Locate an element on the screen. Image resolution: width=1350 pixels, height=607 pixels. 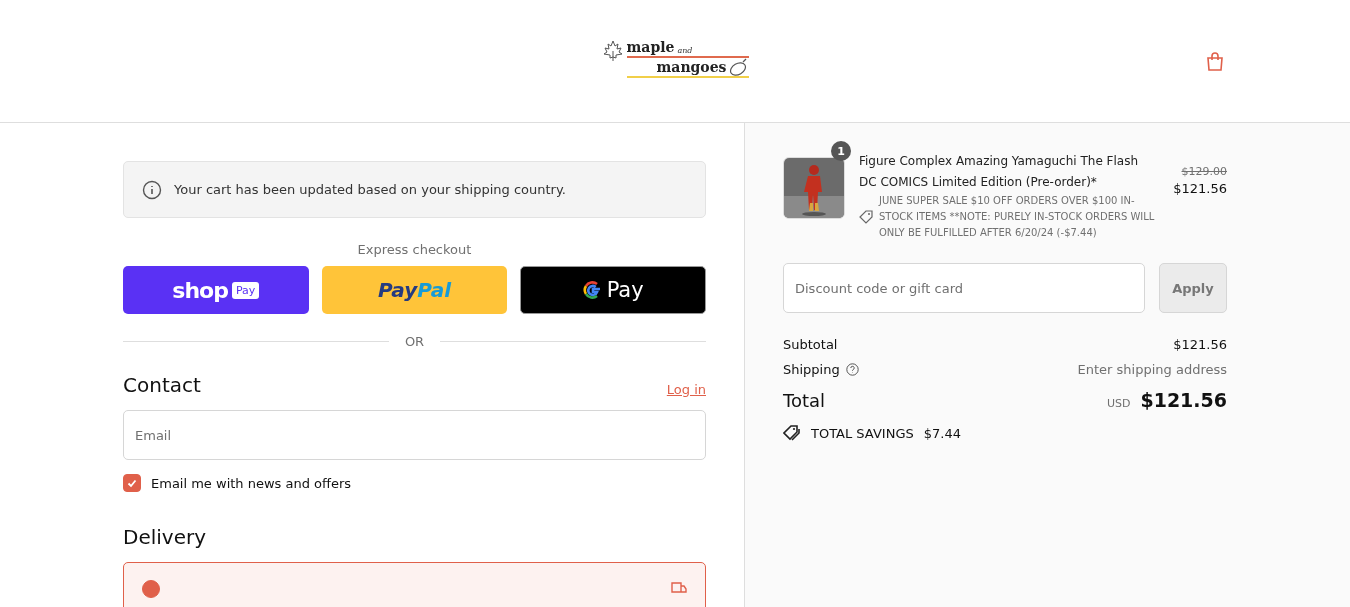
paypal-button: PayPal is located at coordinates (414, 290).